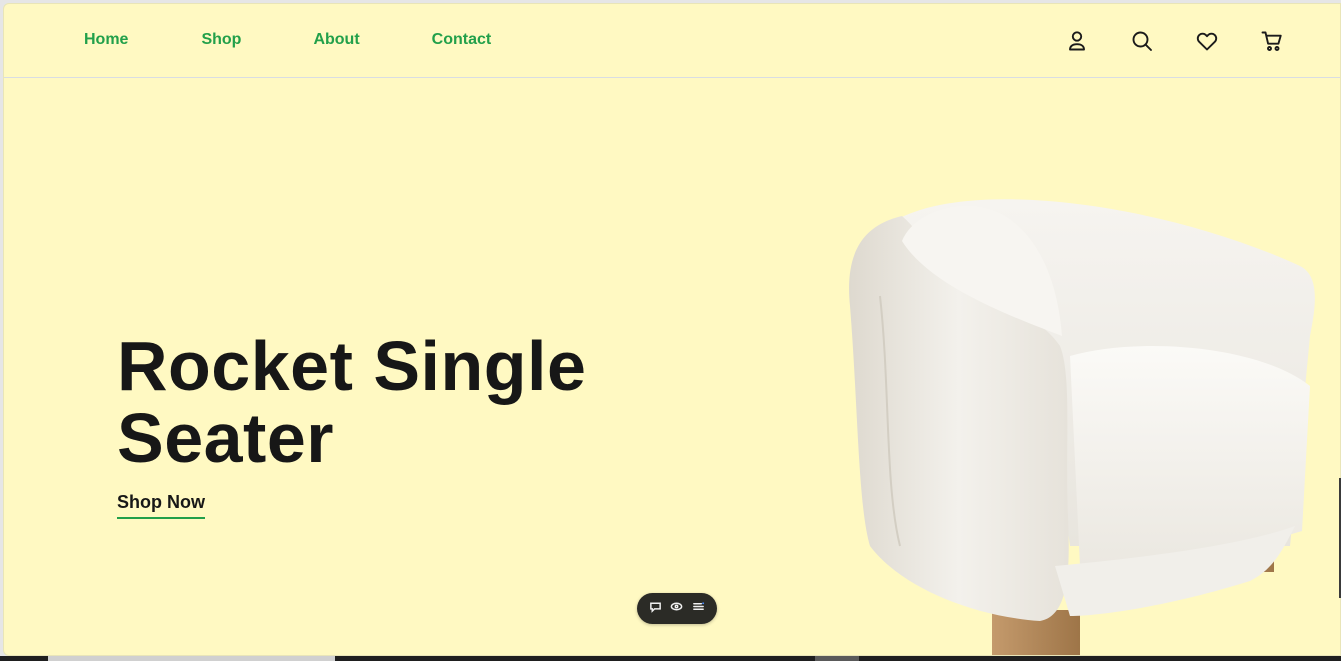  What do you see at coordinates (226, 438) in the screenshot?
I see `hero-title-line2: Seater` at bounding box center [226, 438].